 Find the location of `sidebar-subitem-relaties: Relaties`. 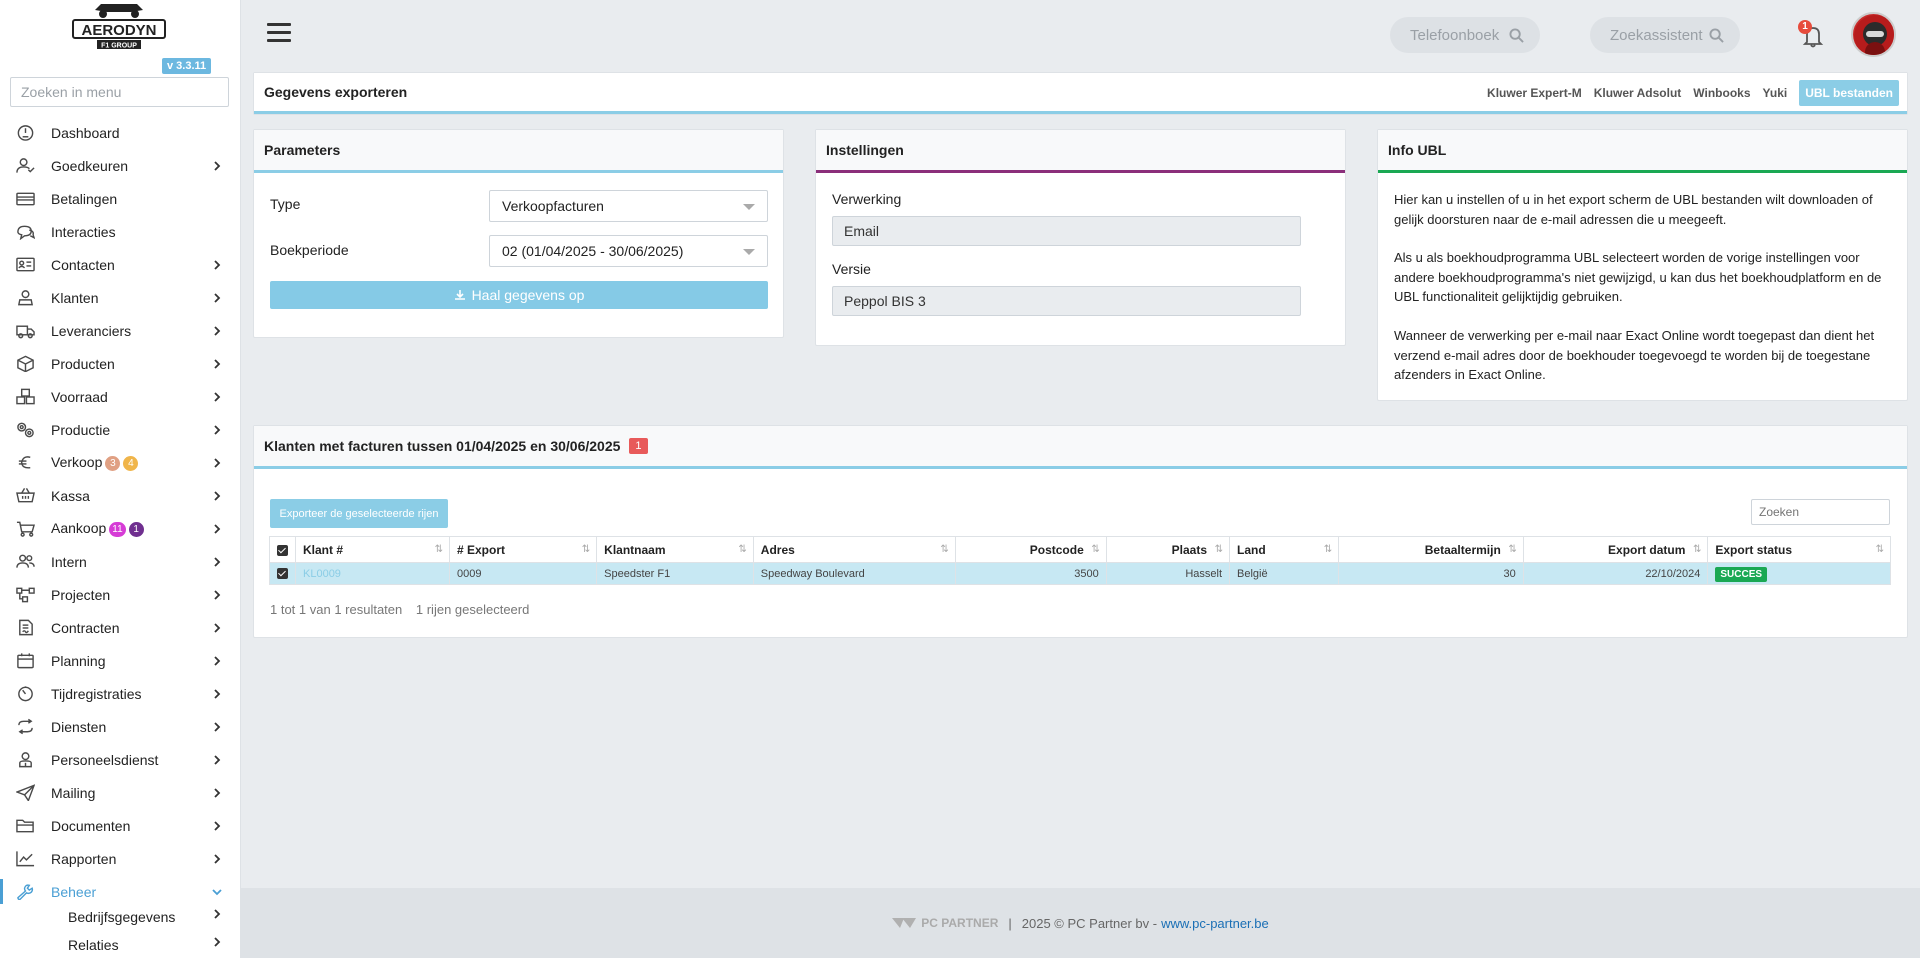

sidebar-subitem-relaties: Relaties is located at coordinates (93, 945).